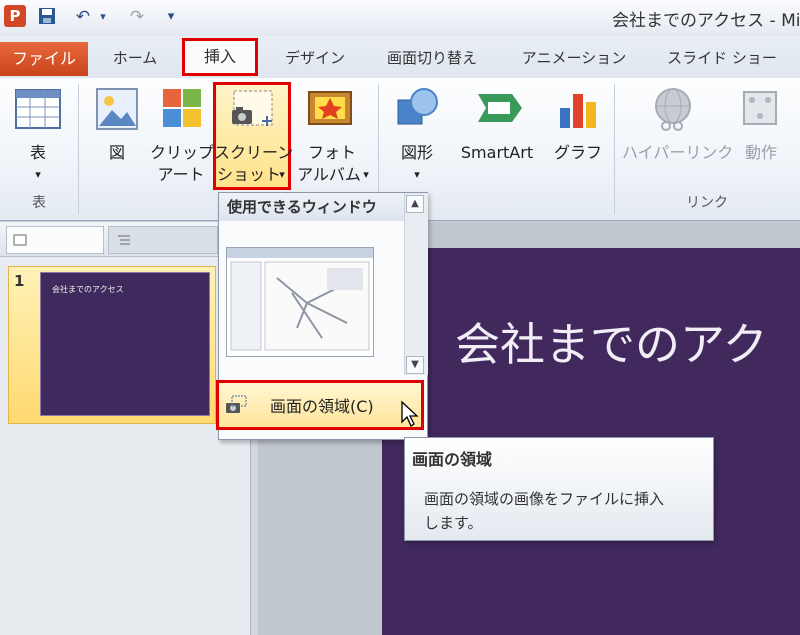 This screenshot has height=635, width=800. Describe the element at coordinates (760, 109) in the screenshot. I see `action-icon` at that location.